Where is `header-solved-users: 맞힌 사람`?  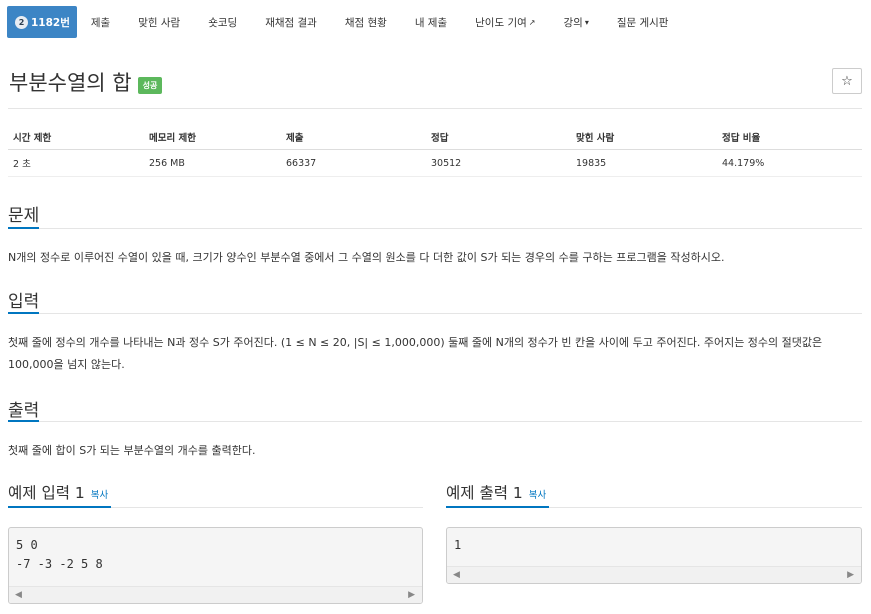 header-solved-users: 맞힌 사람 is located at coordinates (595, 138).